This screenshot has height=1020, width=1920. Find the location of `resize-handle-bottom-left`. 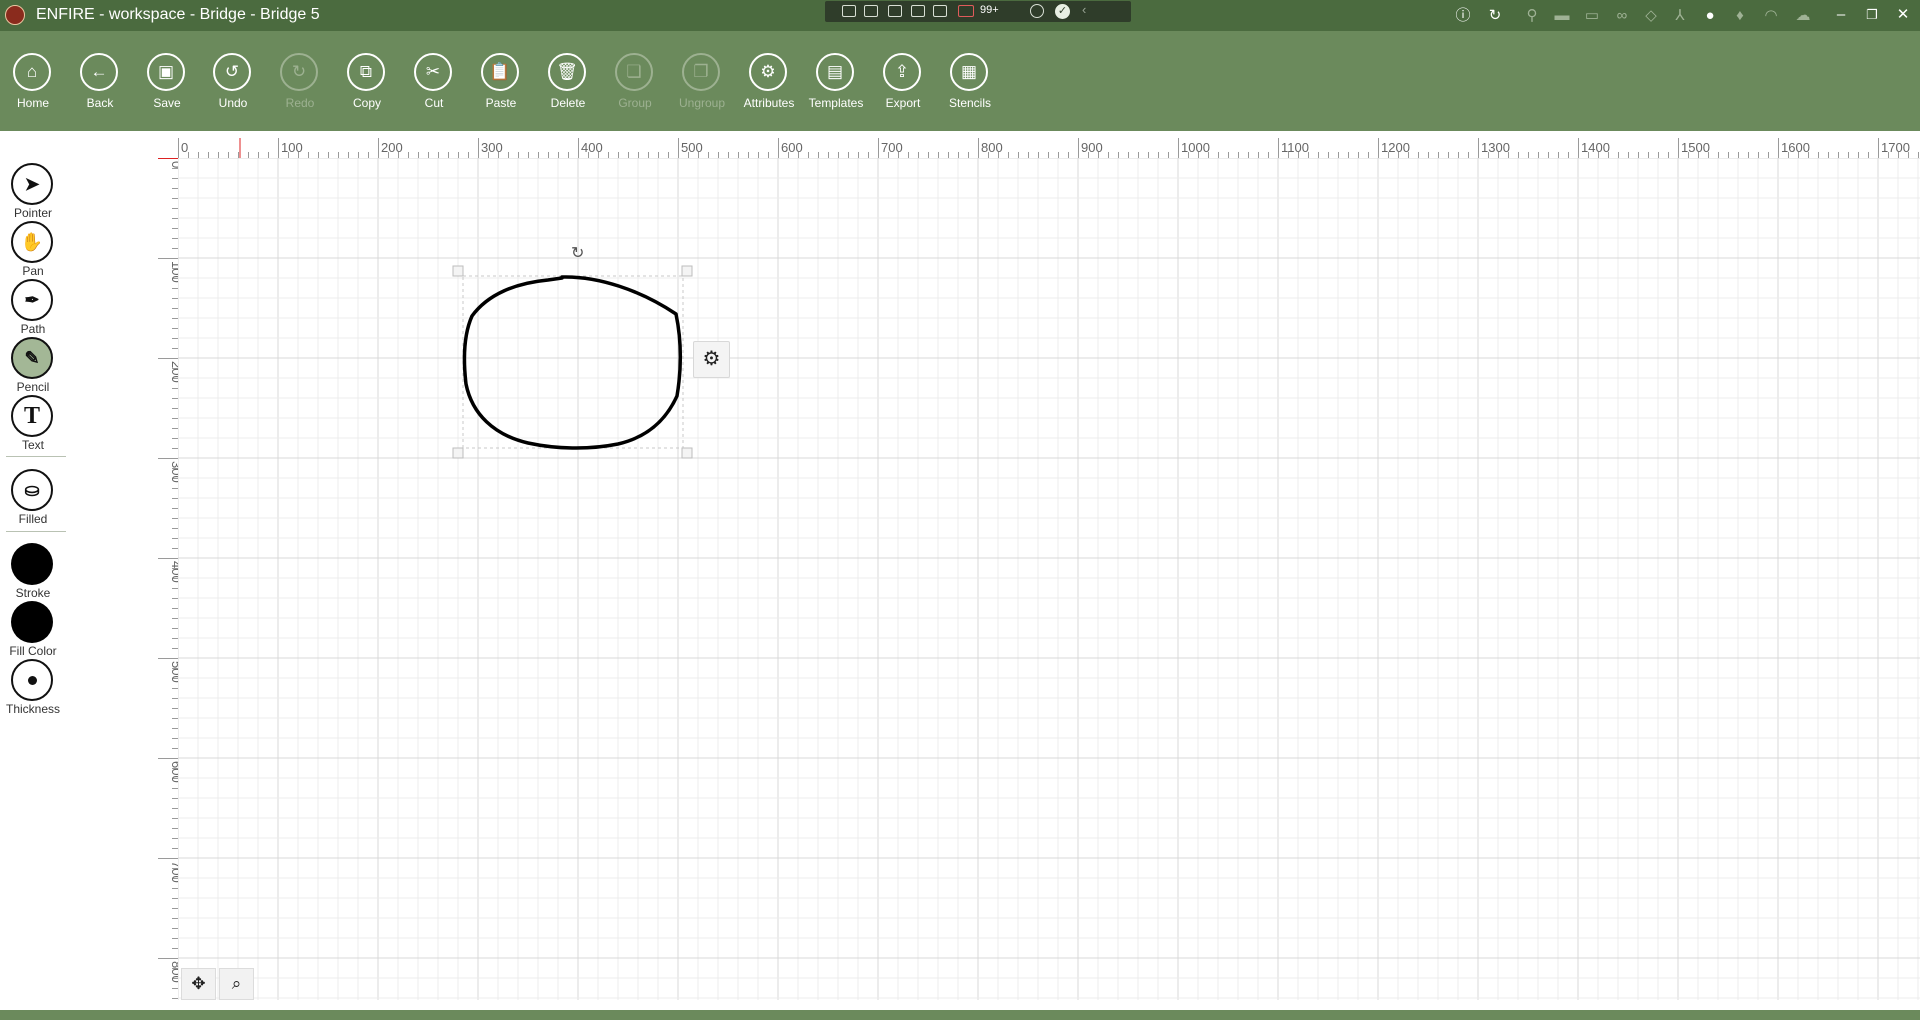

resize-handle-bottom-left is located at coordinates (458, 453).